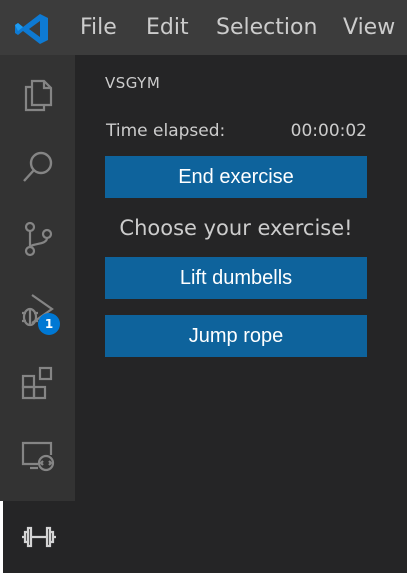  I want to click on remote-explorer-icon, so click(37, 456).